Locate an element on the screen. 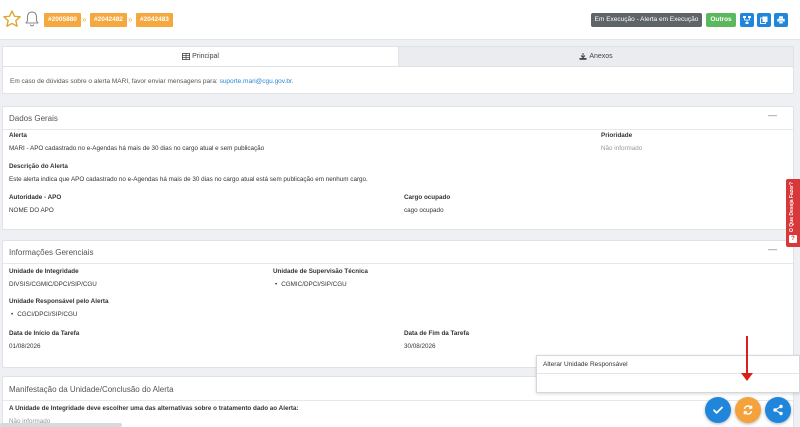 Image resolution: width=800 pixels, height=427 pixels. annotation-arrow is located at coordinates (747, 355).